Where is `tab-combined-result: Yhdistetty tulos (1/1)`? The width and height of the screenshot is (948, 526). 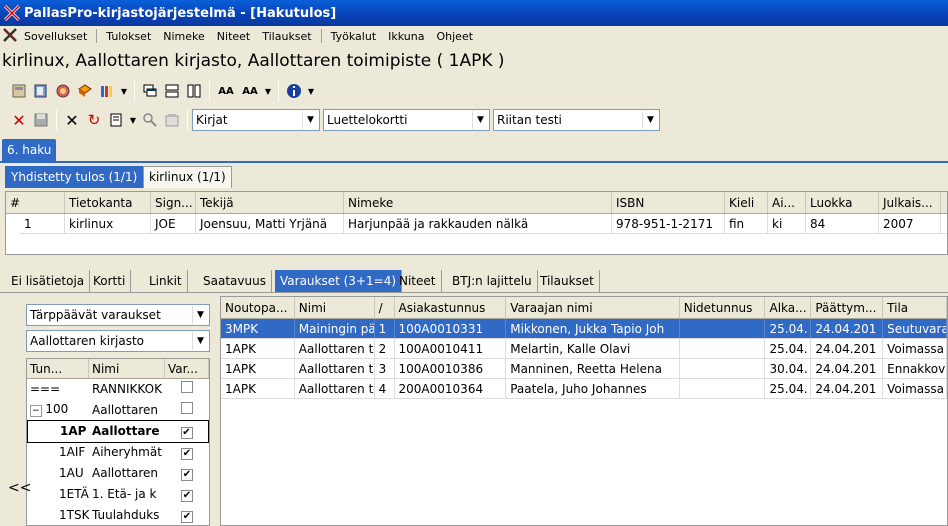
tab-combined-result: Yhdistetty tulos (1/1) is located at coordinates (74, 177).